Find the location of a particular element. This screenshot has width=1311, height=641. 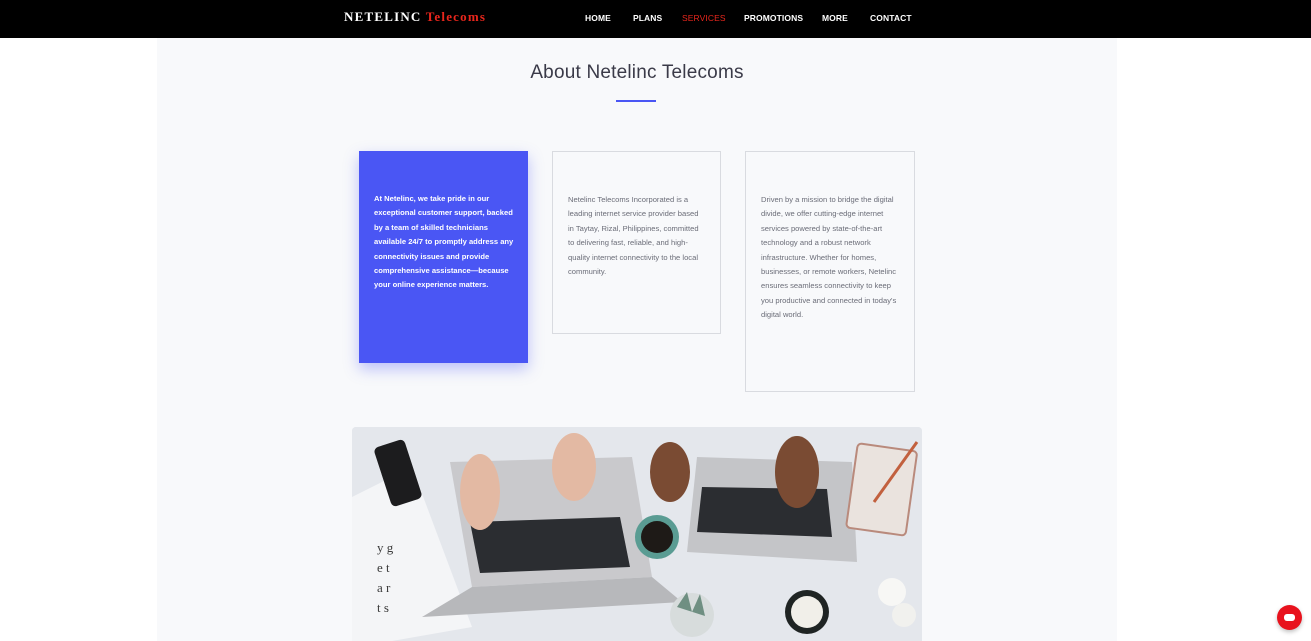

nav-link-contact: CONTACT is located at coordinates (891, 18).